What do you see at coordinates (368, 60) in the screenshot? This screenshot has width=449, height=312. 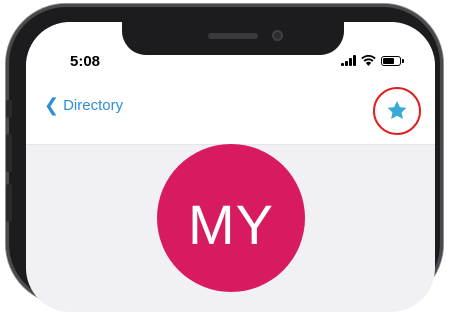 I see `wifi-icon` at bounding box center [368, 60].